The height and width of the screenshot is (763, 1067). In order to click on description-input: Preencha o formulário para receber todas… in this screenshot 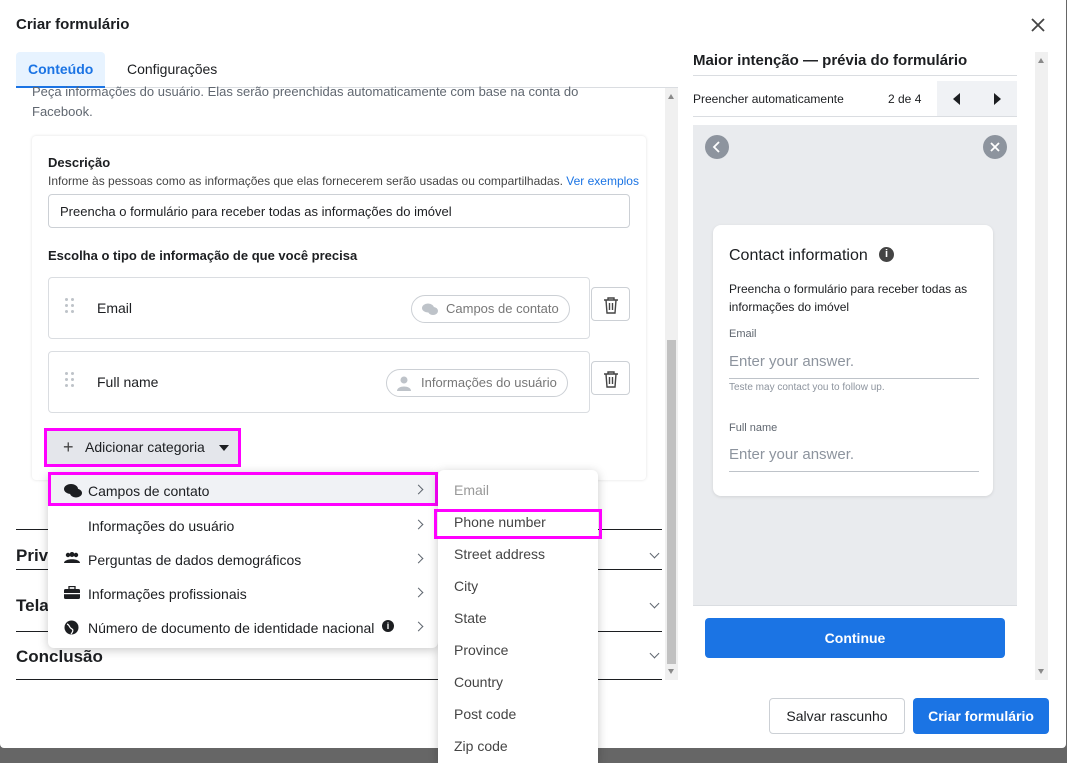, I will do `click(339, 211)`.